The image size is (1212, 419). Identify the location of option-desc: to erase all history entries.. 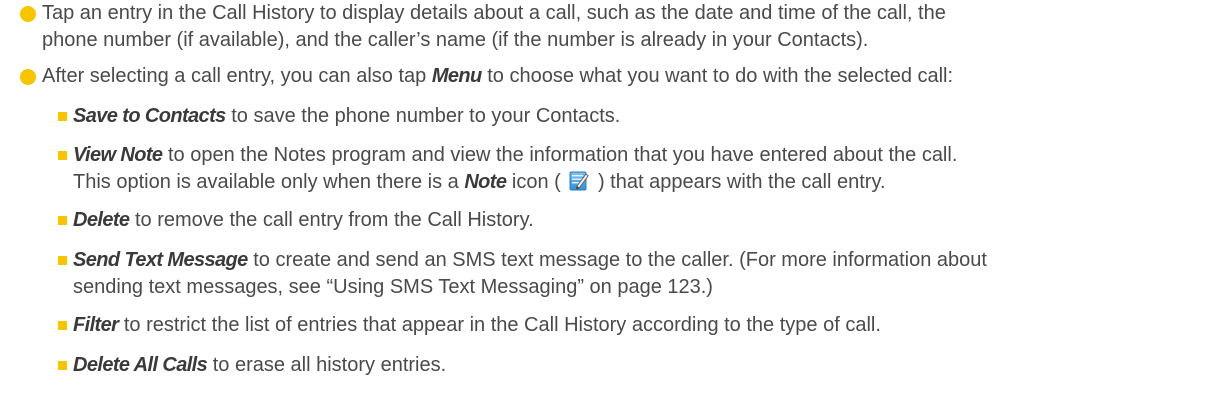
(327, 365).